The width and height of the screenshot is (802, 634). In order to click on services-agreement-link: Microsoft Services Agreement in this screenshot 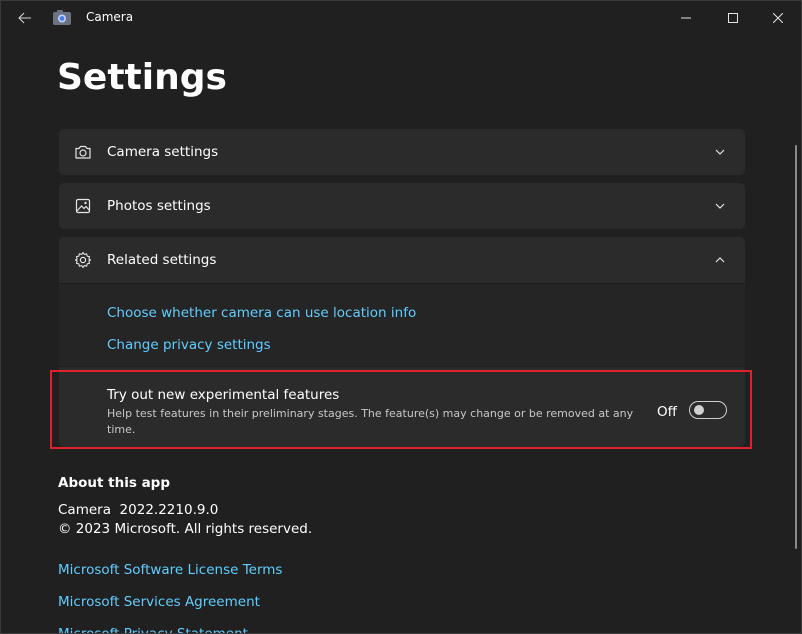, I will do `click(159, 602)`.